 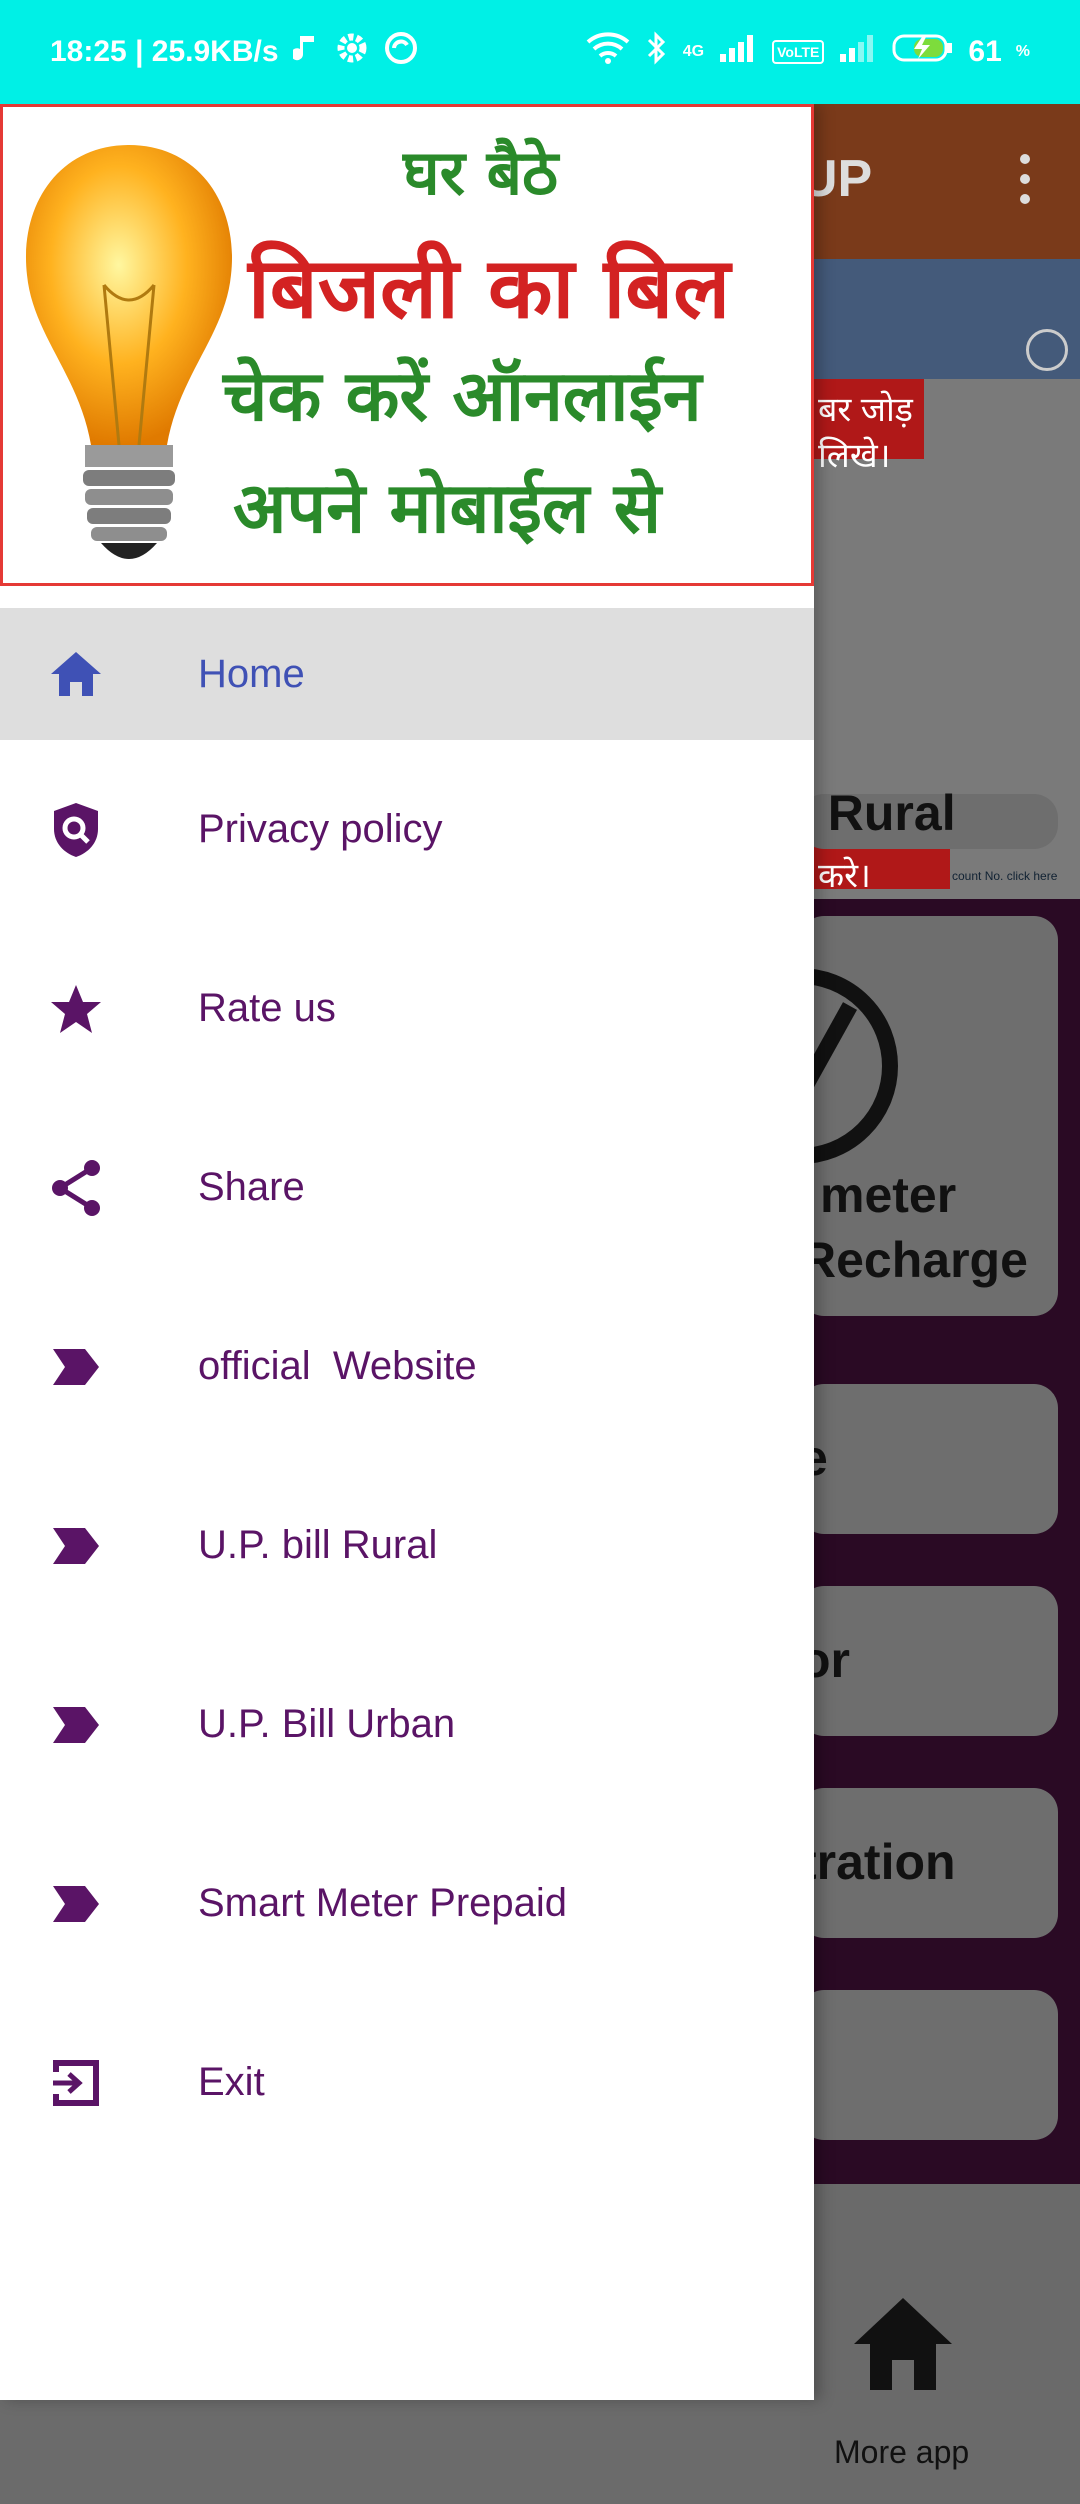 I want to click on gear-icon, so click(x=352, y=52).